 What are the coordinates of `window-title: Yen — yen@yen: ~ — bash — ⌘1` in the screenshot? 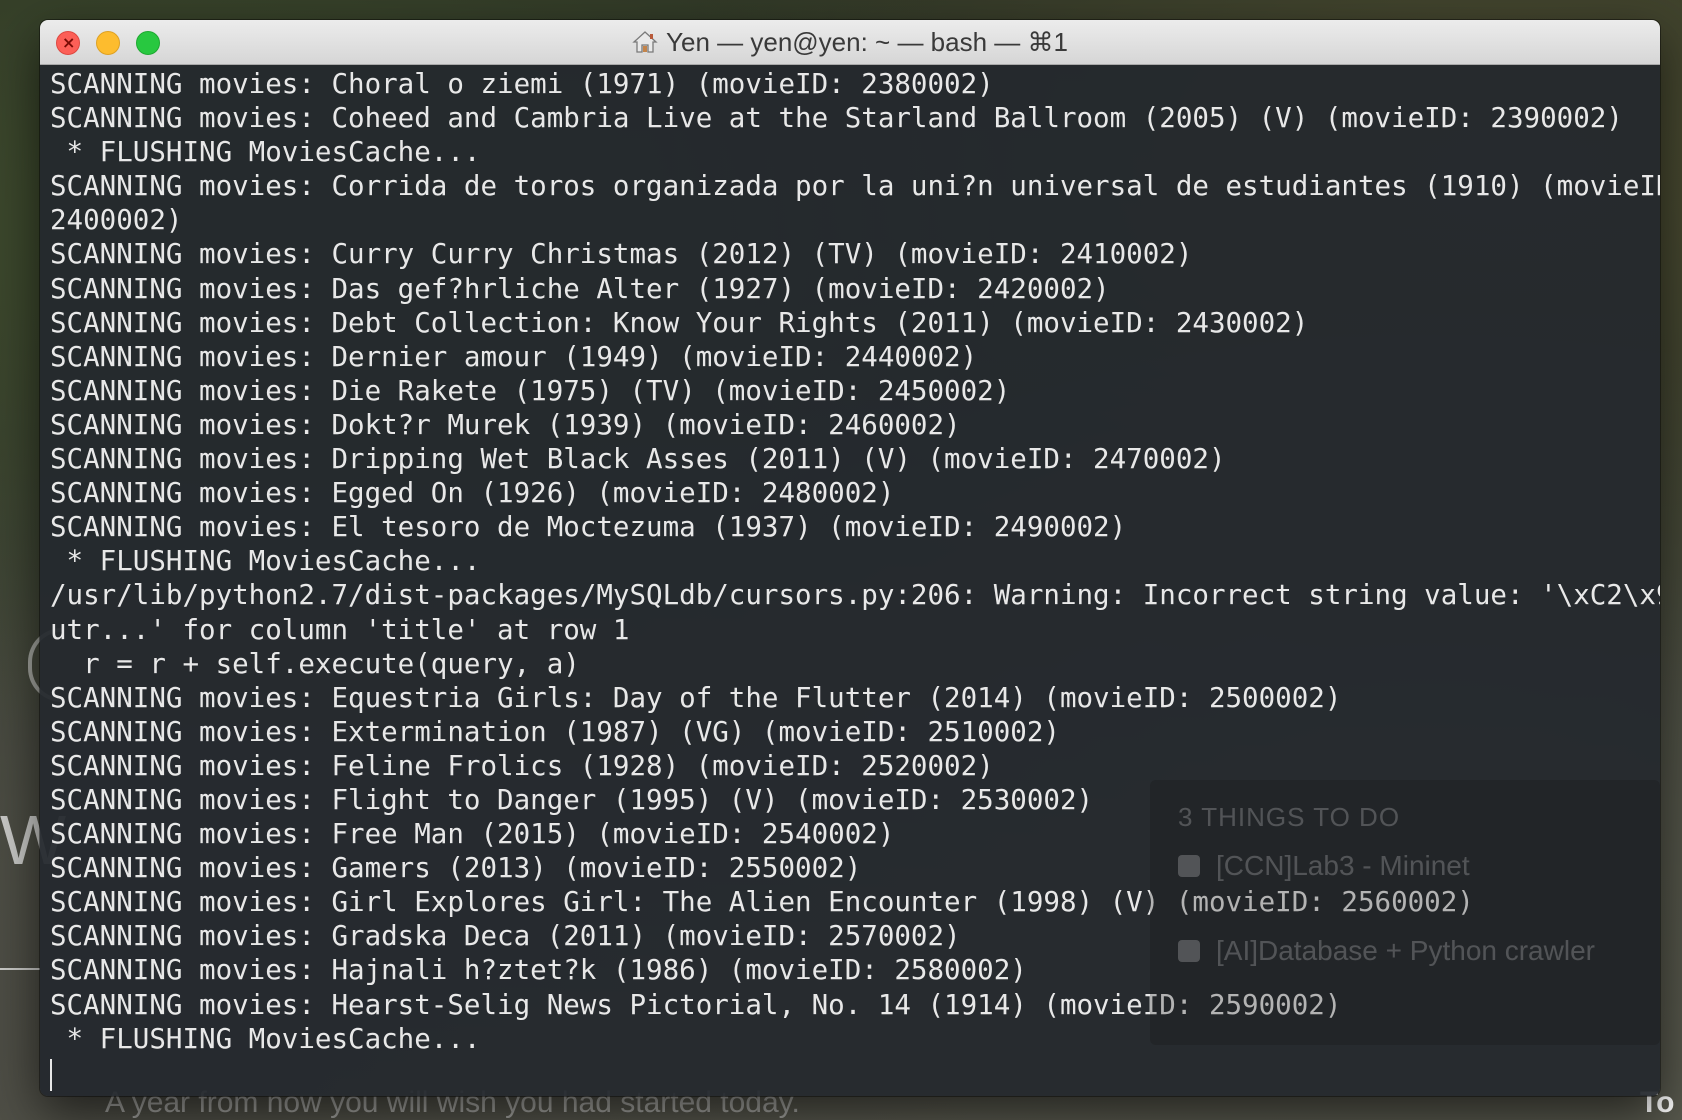 It's located at (867, 41).